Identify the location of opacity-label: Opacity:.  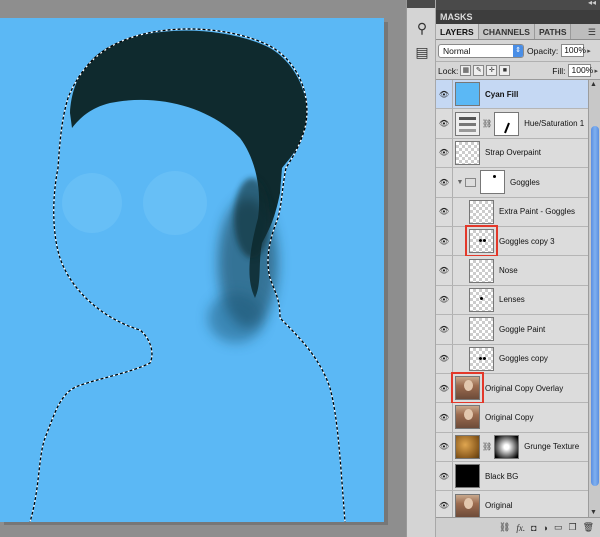
(543, 50).